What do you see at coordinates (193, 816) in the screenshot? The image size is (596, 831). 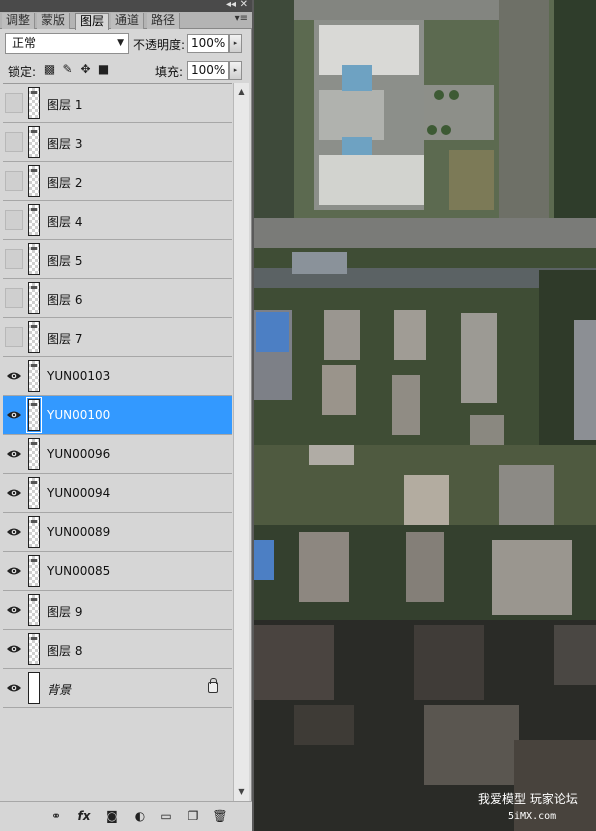 I see `new-layer-icon: ❐` at bounding box center [193, 816].